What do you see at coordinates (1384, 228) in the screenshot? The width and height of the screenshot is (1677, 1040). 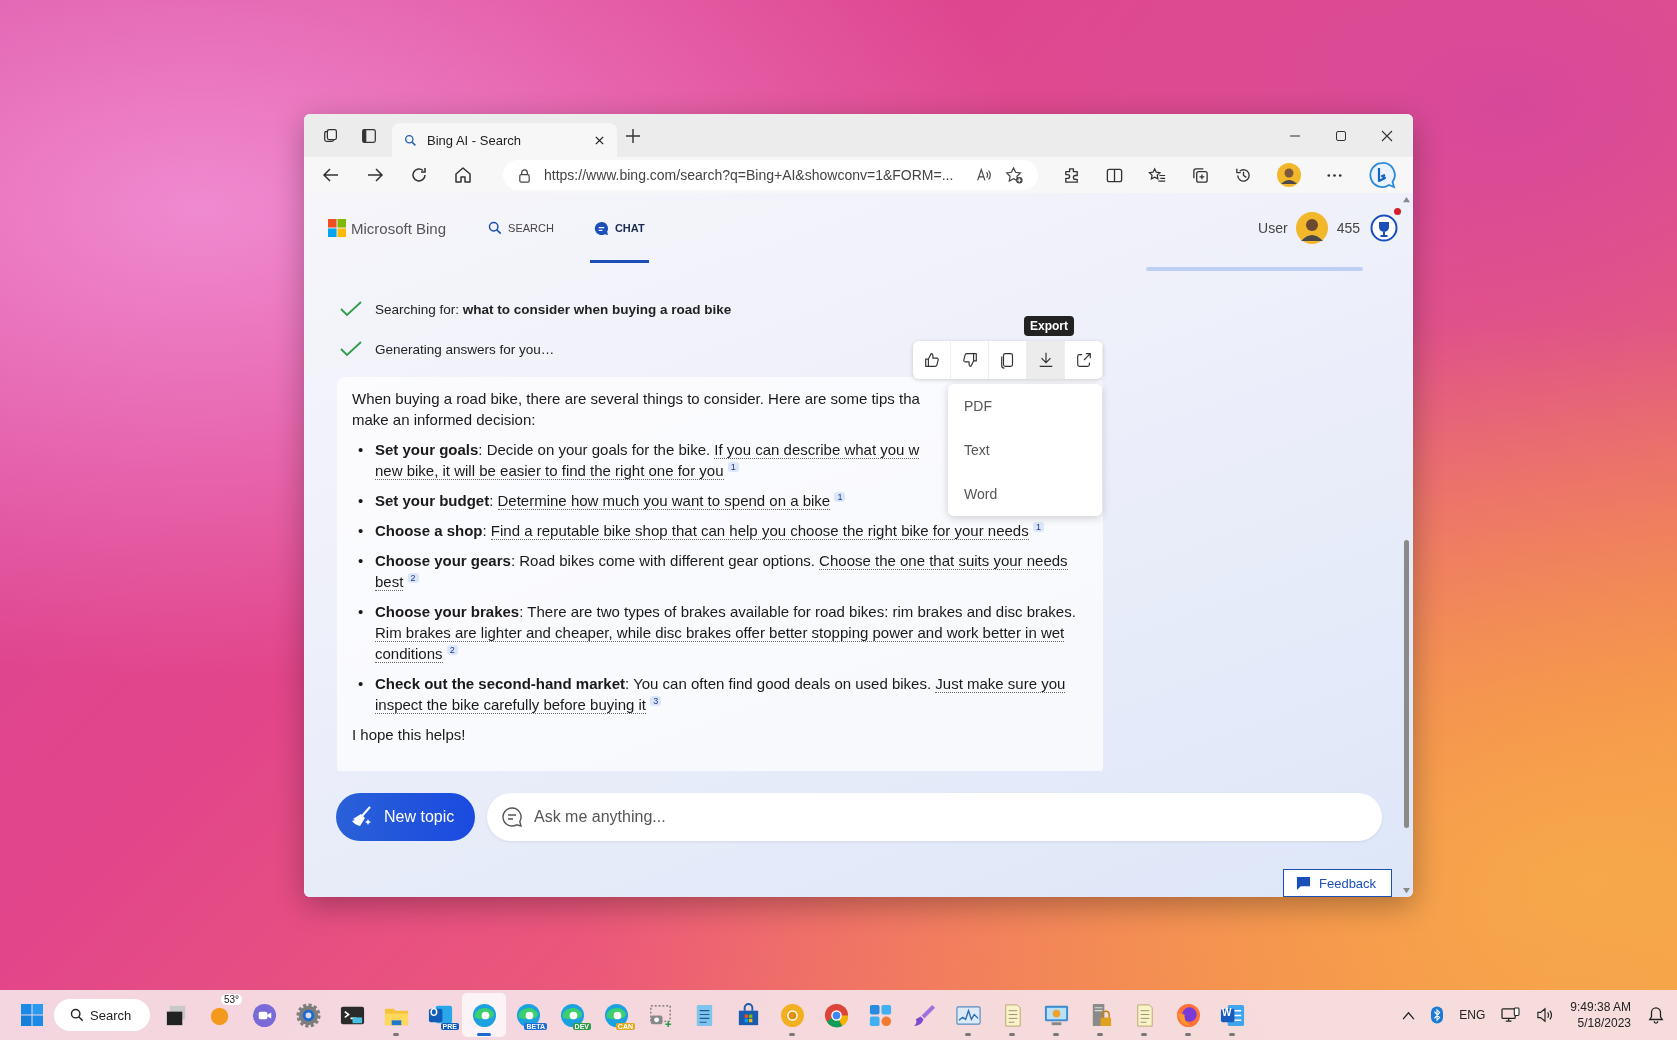 I see `trophy-icon` at bounding box center [1384, 228].